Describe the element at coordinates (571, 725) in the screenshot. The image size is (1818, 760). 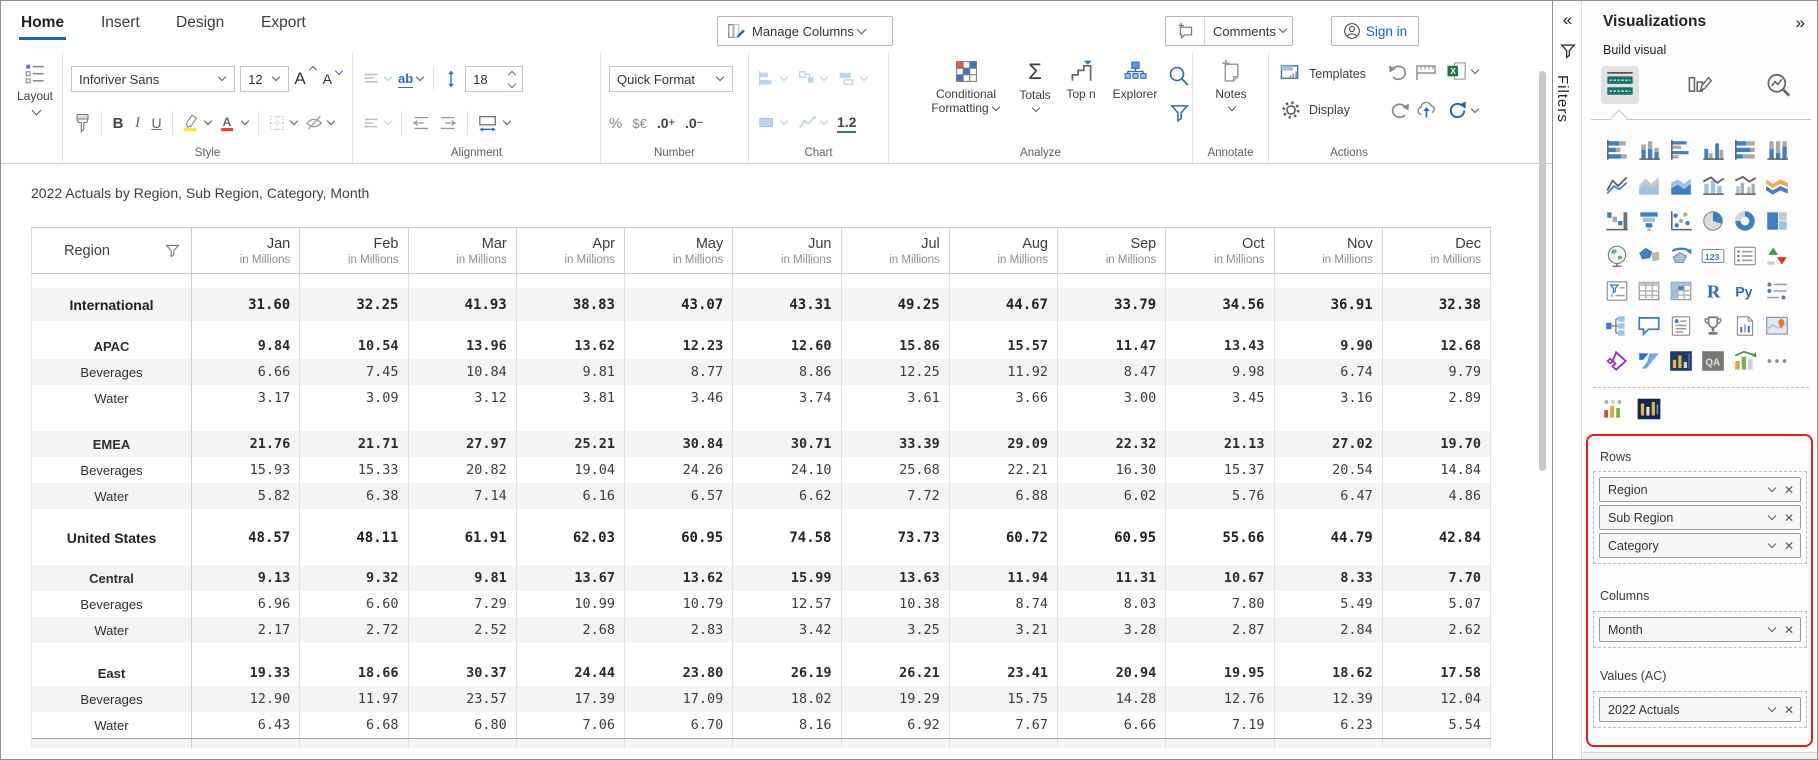
I see `cell: 7.06` at that location.